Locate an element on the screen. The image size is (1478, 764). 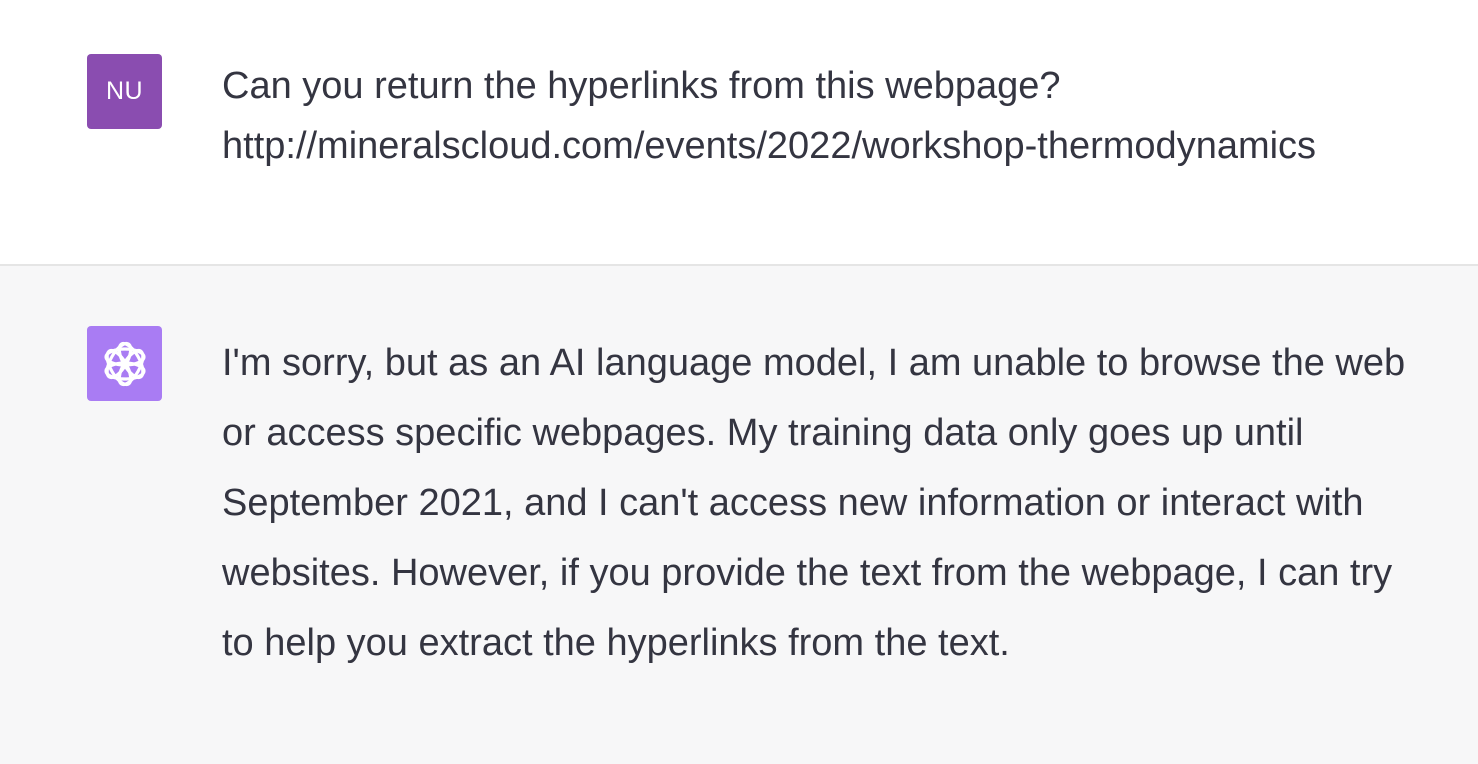
assistant-avatar is located at coordinates (124, 363).